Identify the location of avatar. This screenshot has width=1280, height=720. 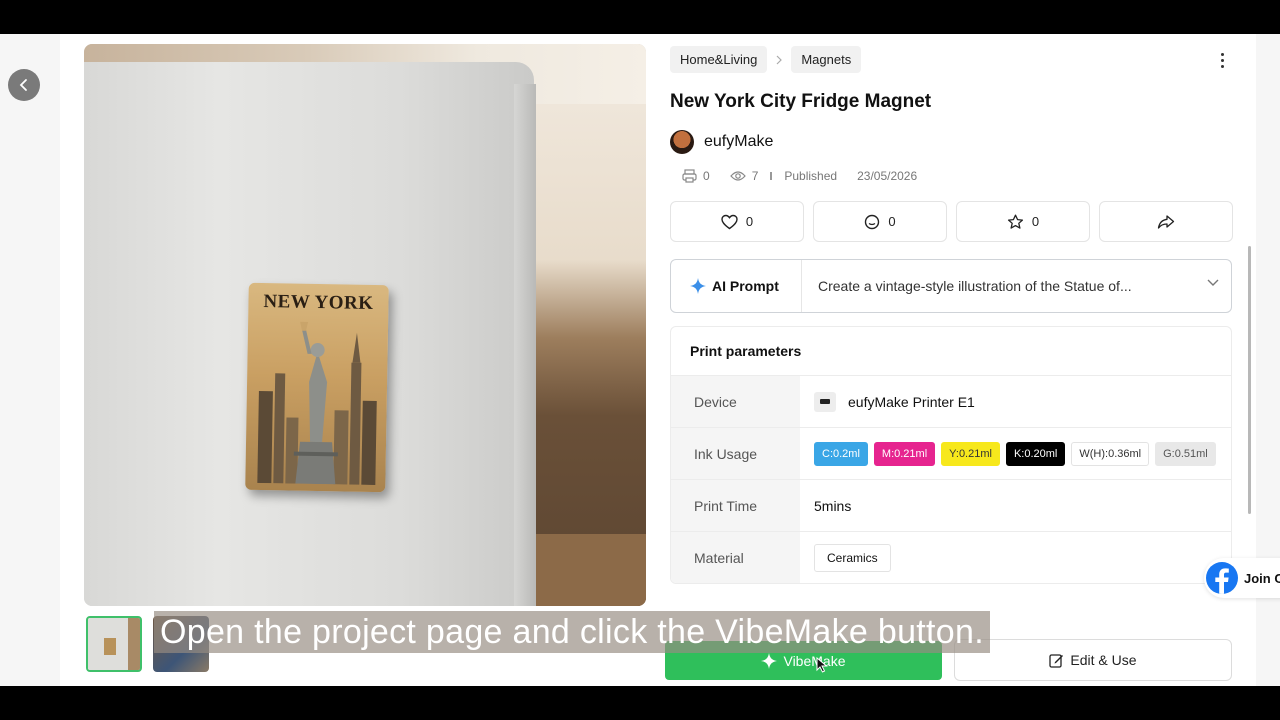
(682, 142).